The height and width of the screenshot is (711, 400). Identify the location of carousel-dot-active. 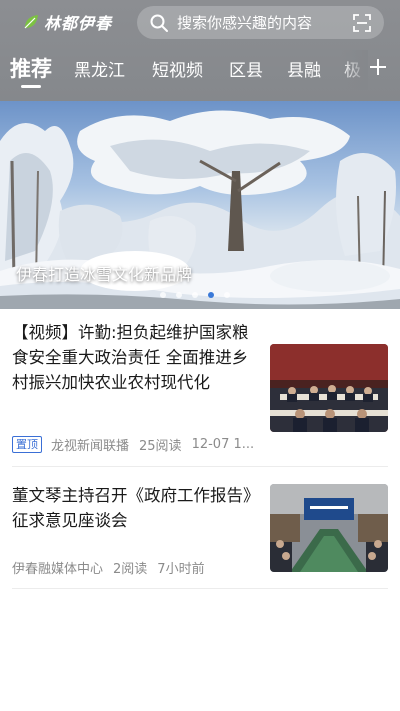
(211, 295).